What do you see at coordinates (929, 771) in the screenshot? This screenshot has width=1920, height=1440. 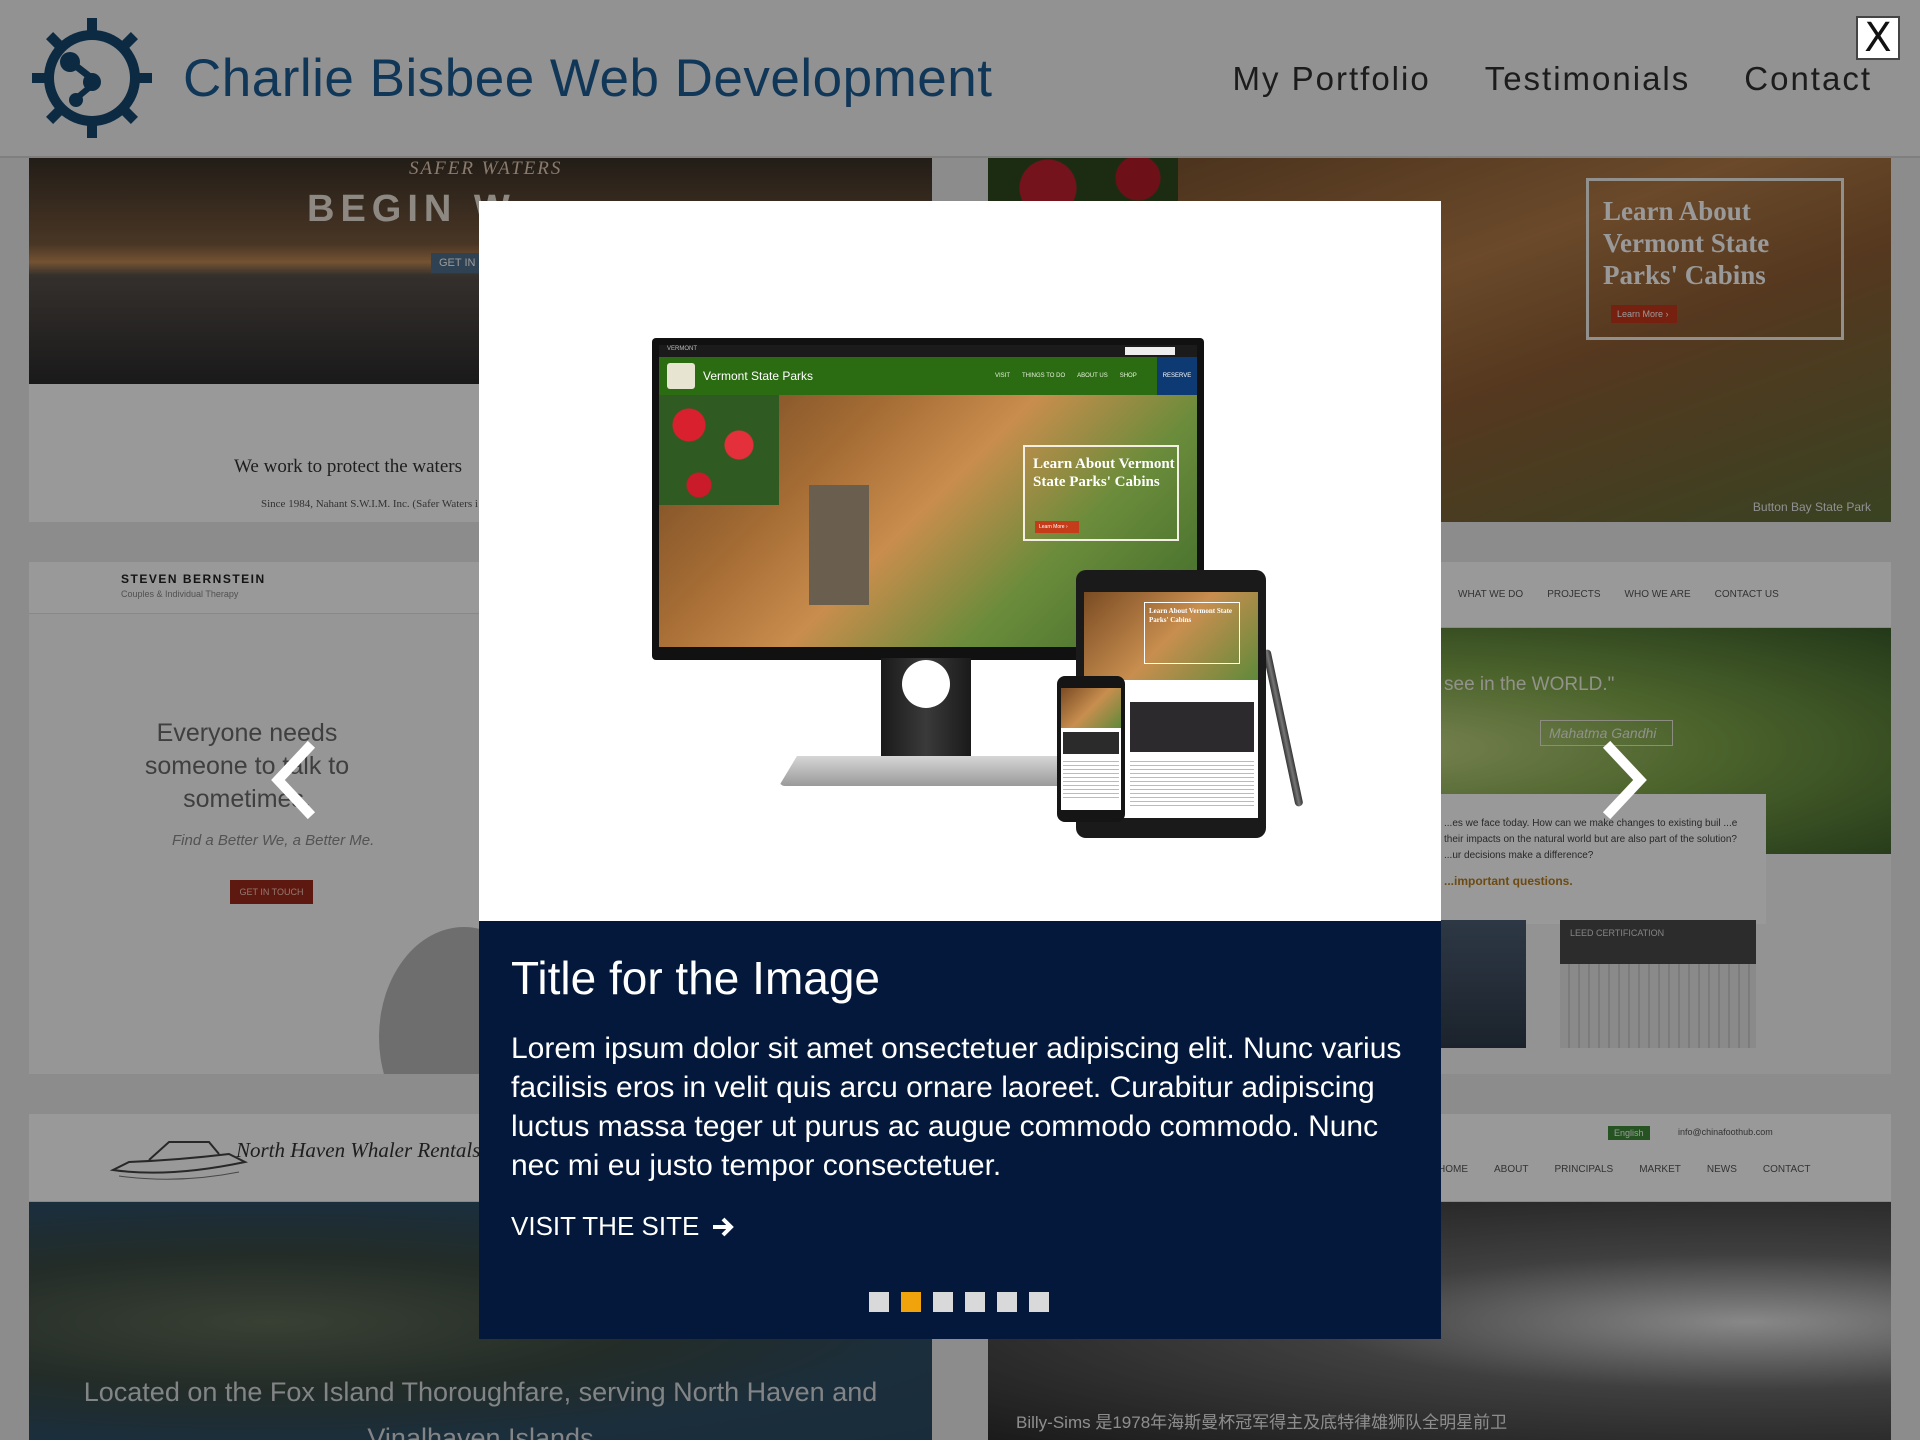 I see `monitor-base` at bounding box center [929, 771].